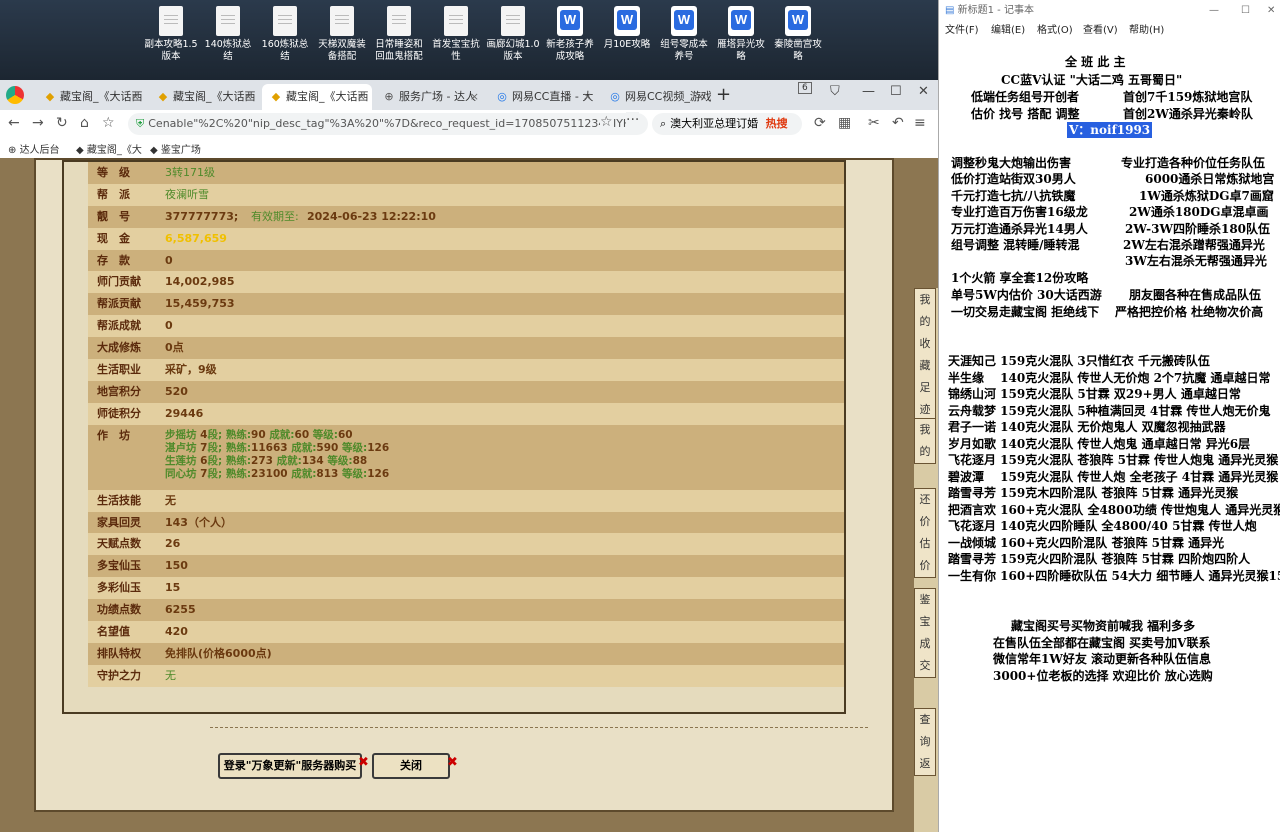 This screenshot has height=832, width=1280. I want to click on tab-count-badge: 6, so click(805, 88).